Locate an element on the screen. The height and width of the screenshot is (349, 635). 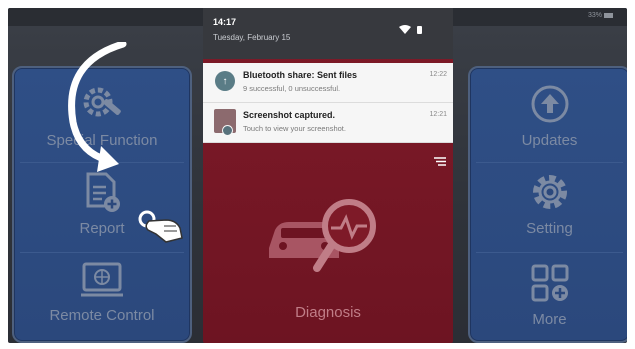
notification-subtitle: 9 successful, 0 unsuccessful. is located at coordinates (292, 88).